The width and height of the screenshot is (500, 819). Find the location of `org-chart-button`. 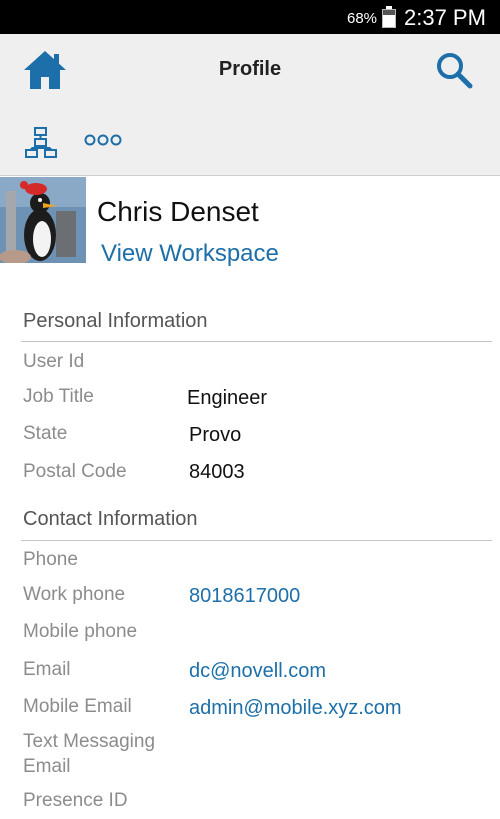

org-chart-button is located at coordinates (41, 142).